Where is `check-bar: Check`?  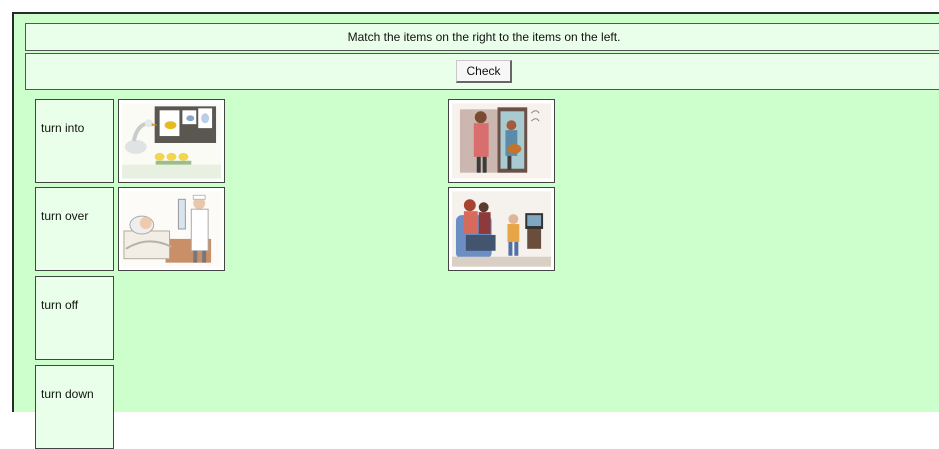
check-bar: Check is located at coordinates (482, 71).